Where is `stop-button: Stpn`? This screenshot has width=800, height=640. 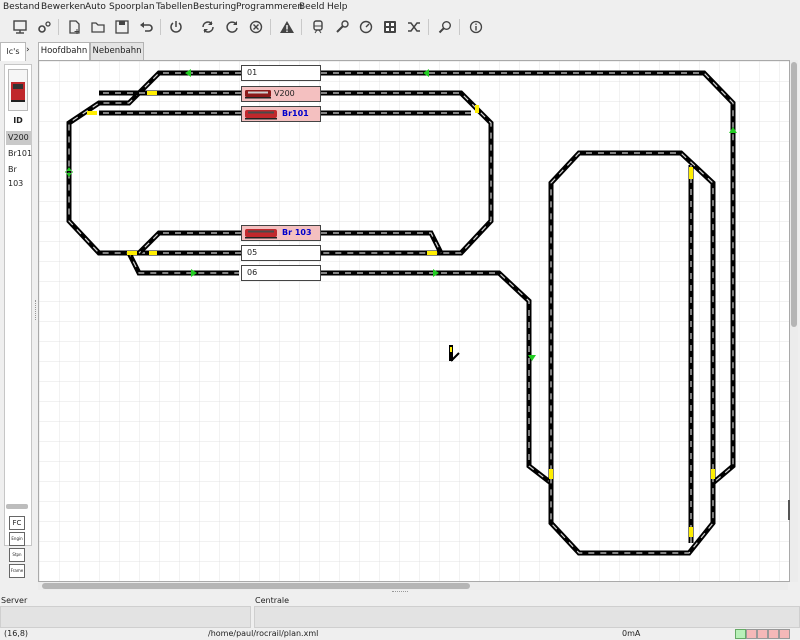 stop-button: Stpn is located at coordinates (17, 555).